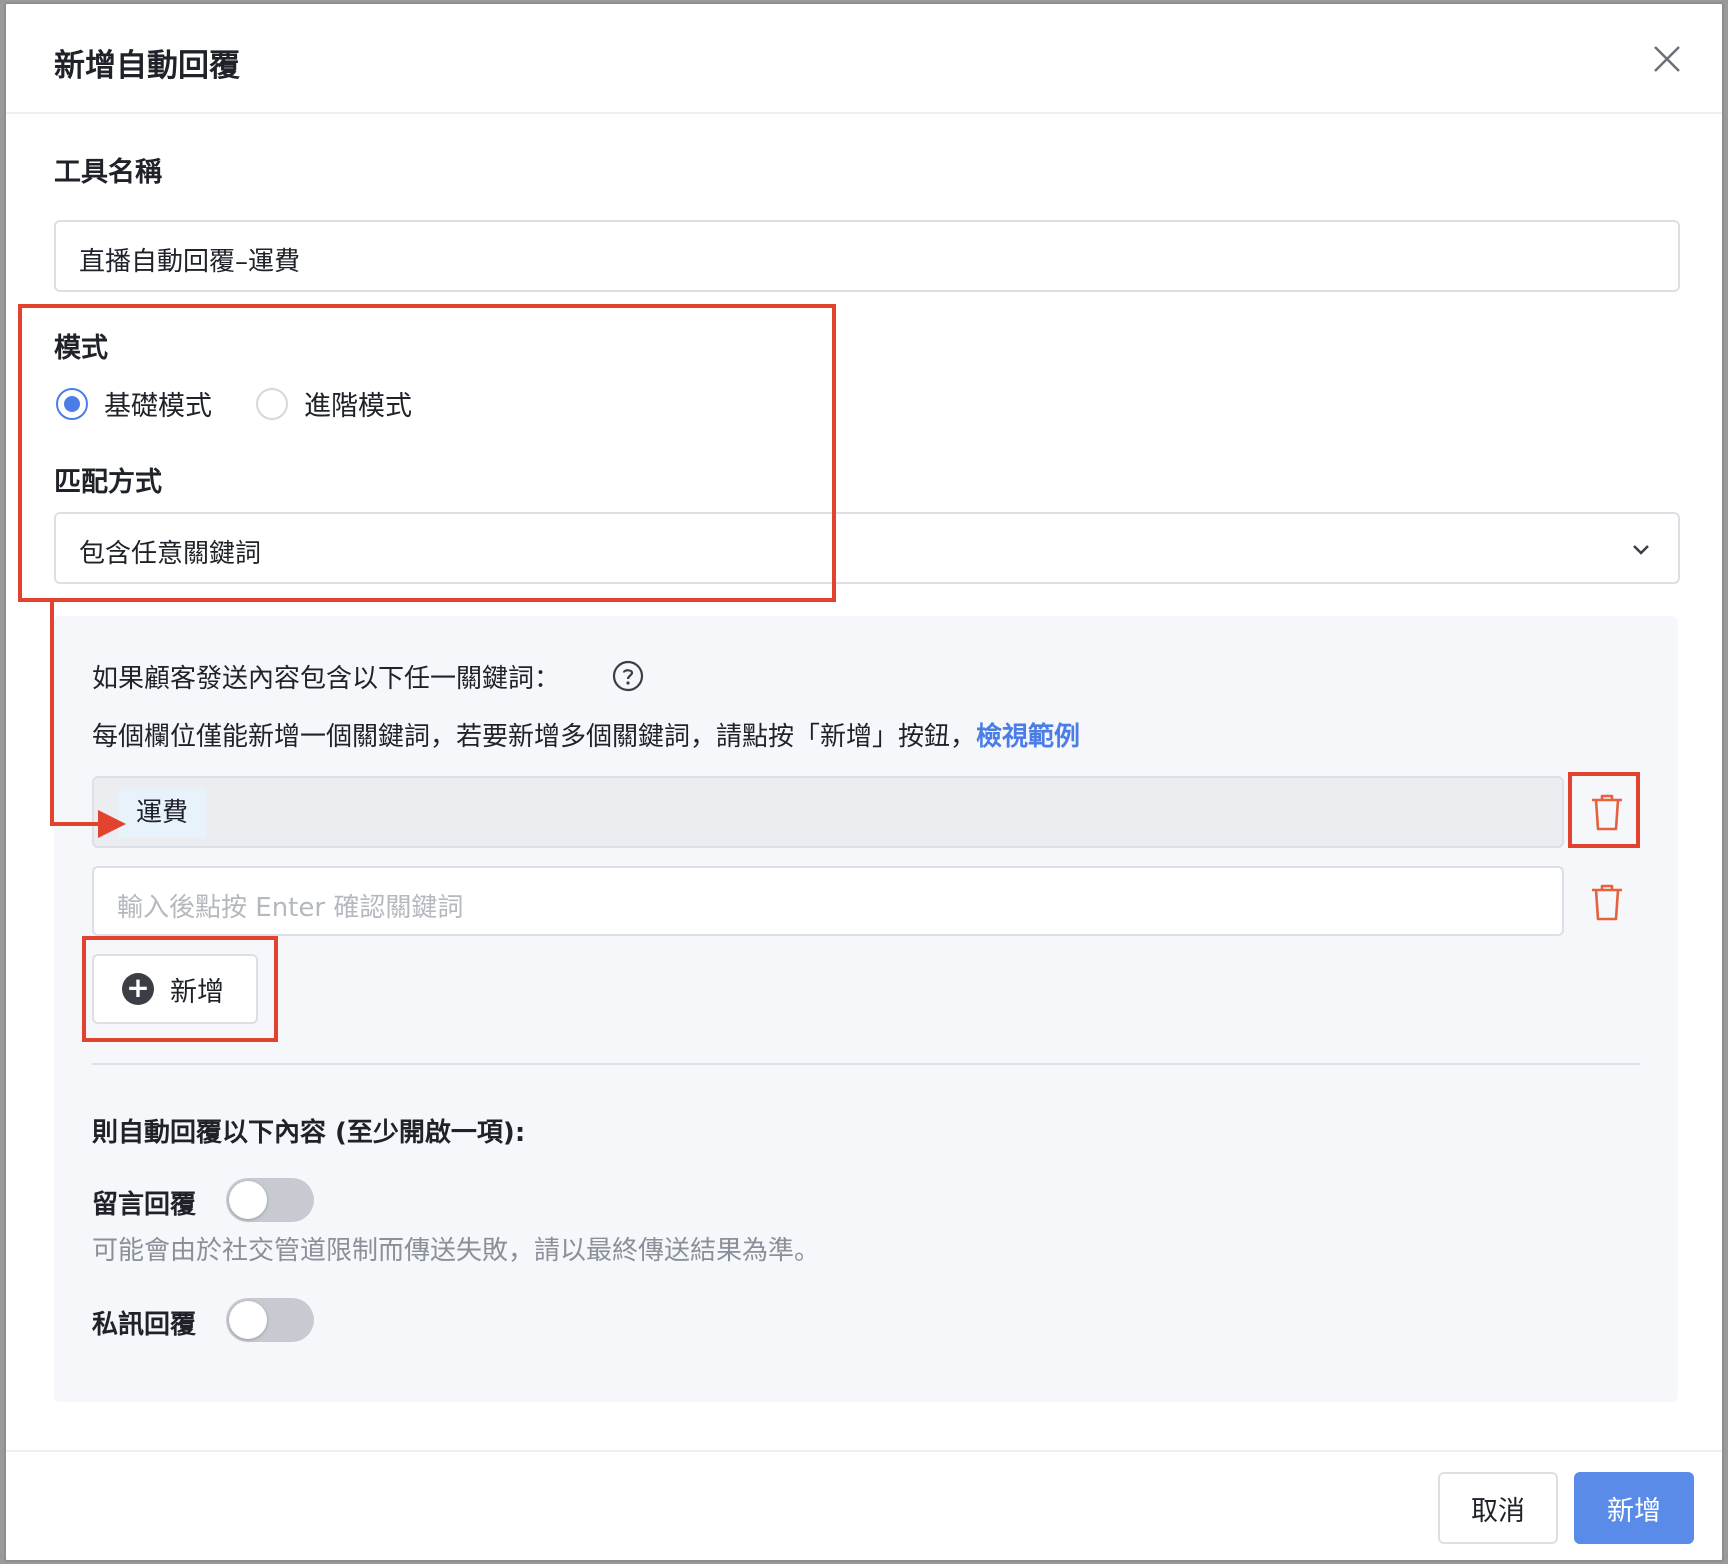 The height and width of the screenshot is (1564, 1728). Describe the element at coordinates (1498, 1508) in the screenshot. I see `cancel-button: 取消` at that location.